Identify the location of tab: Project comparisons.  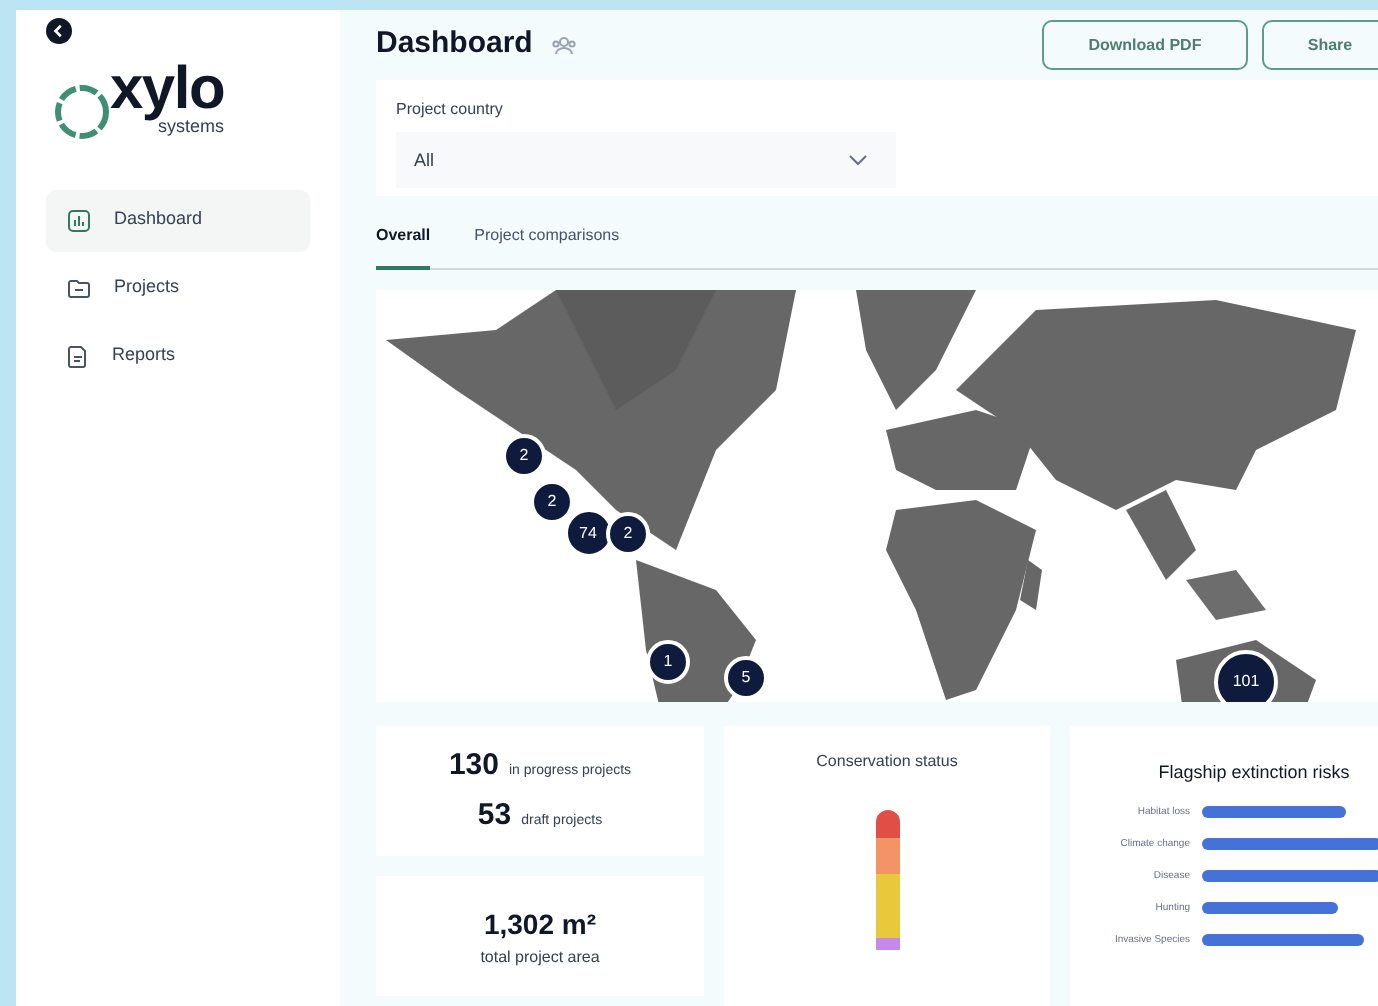
(547, 246).